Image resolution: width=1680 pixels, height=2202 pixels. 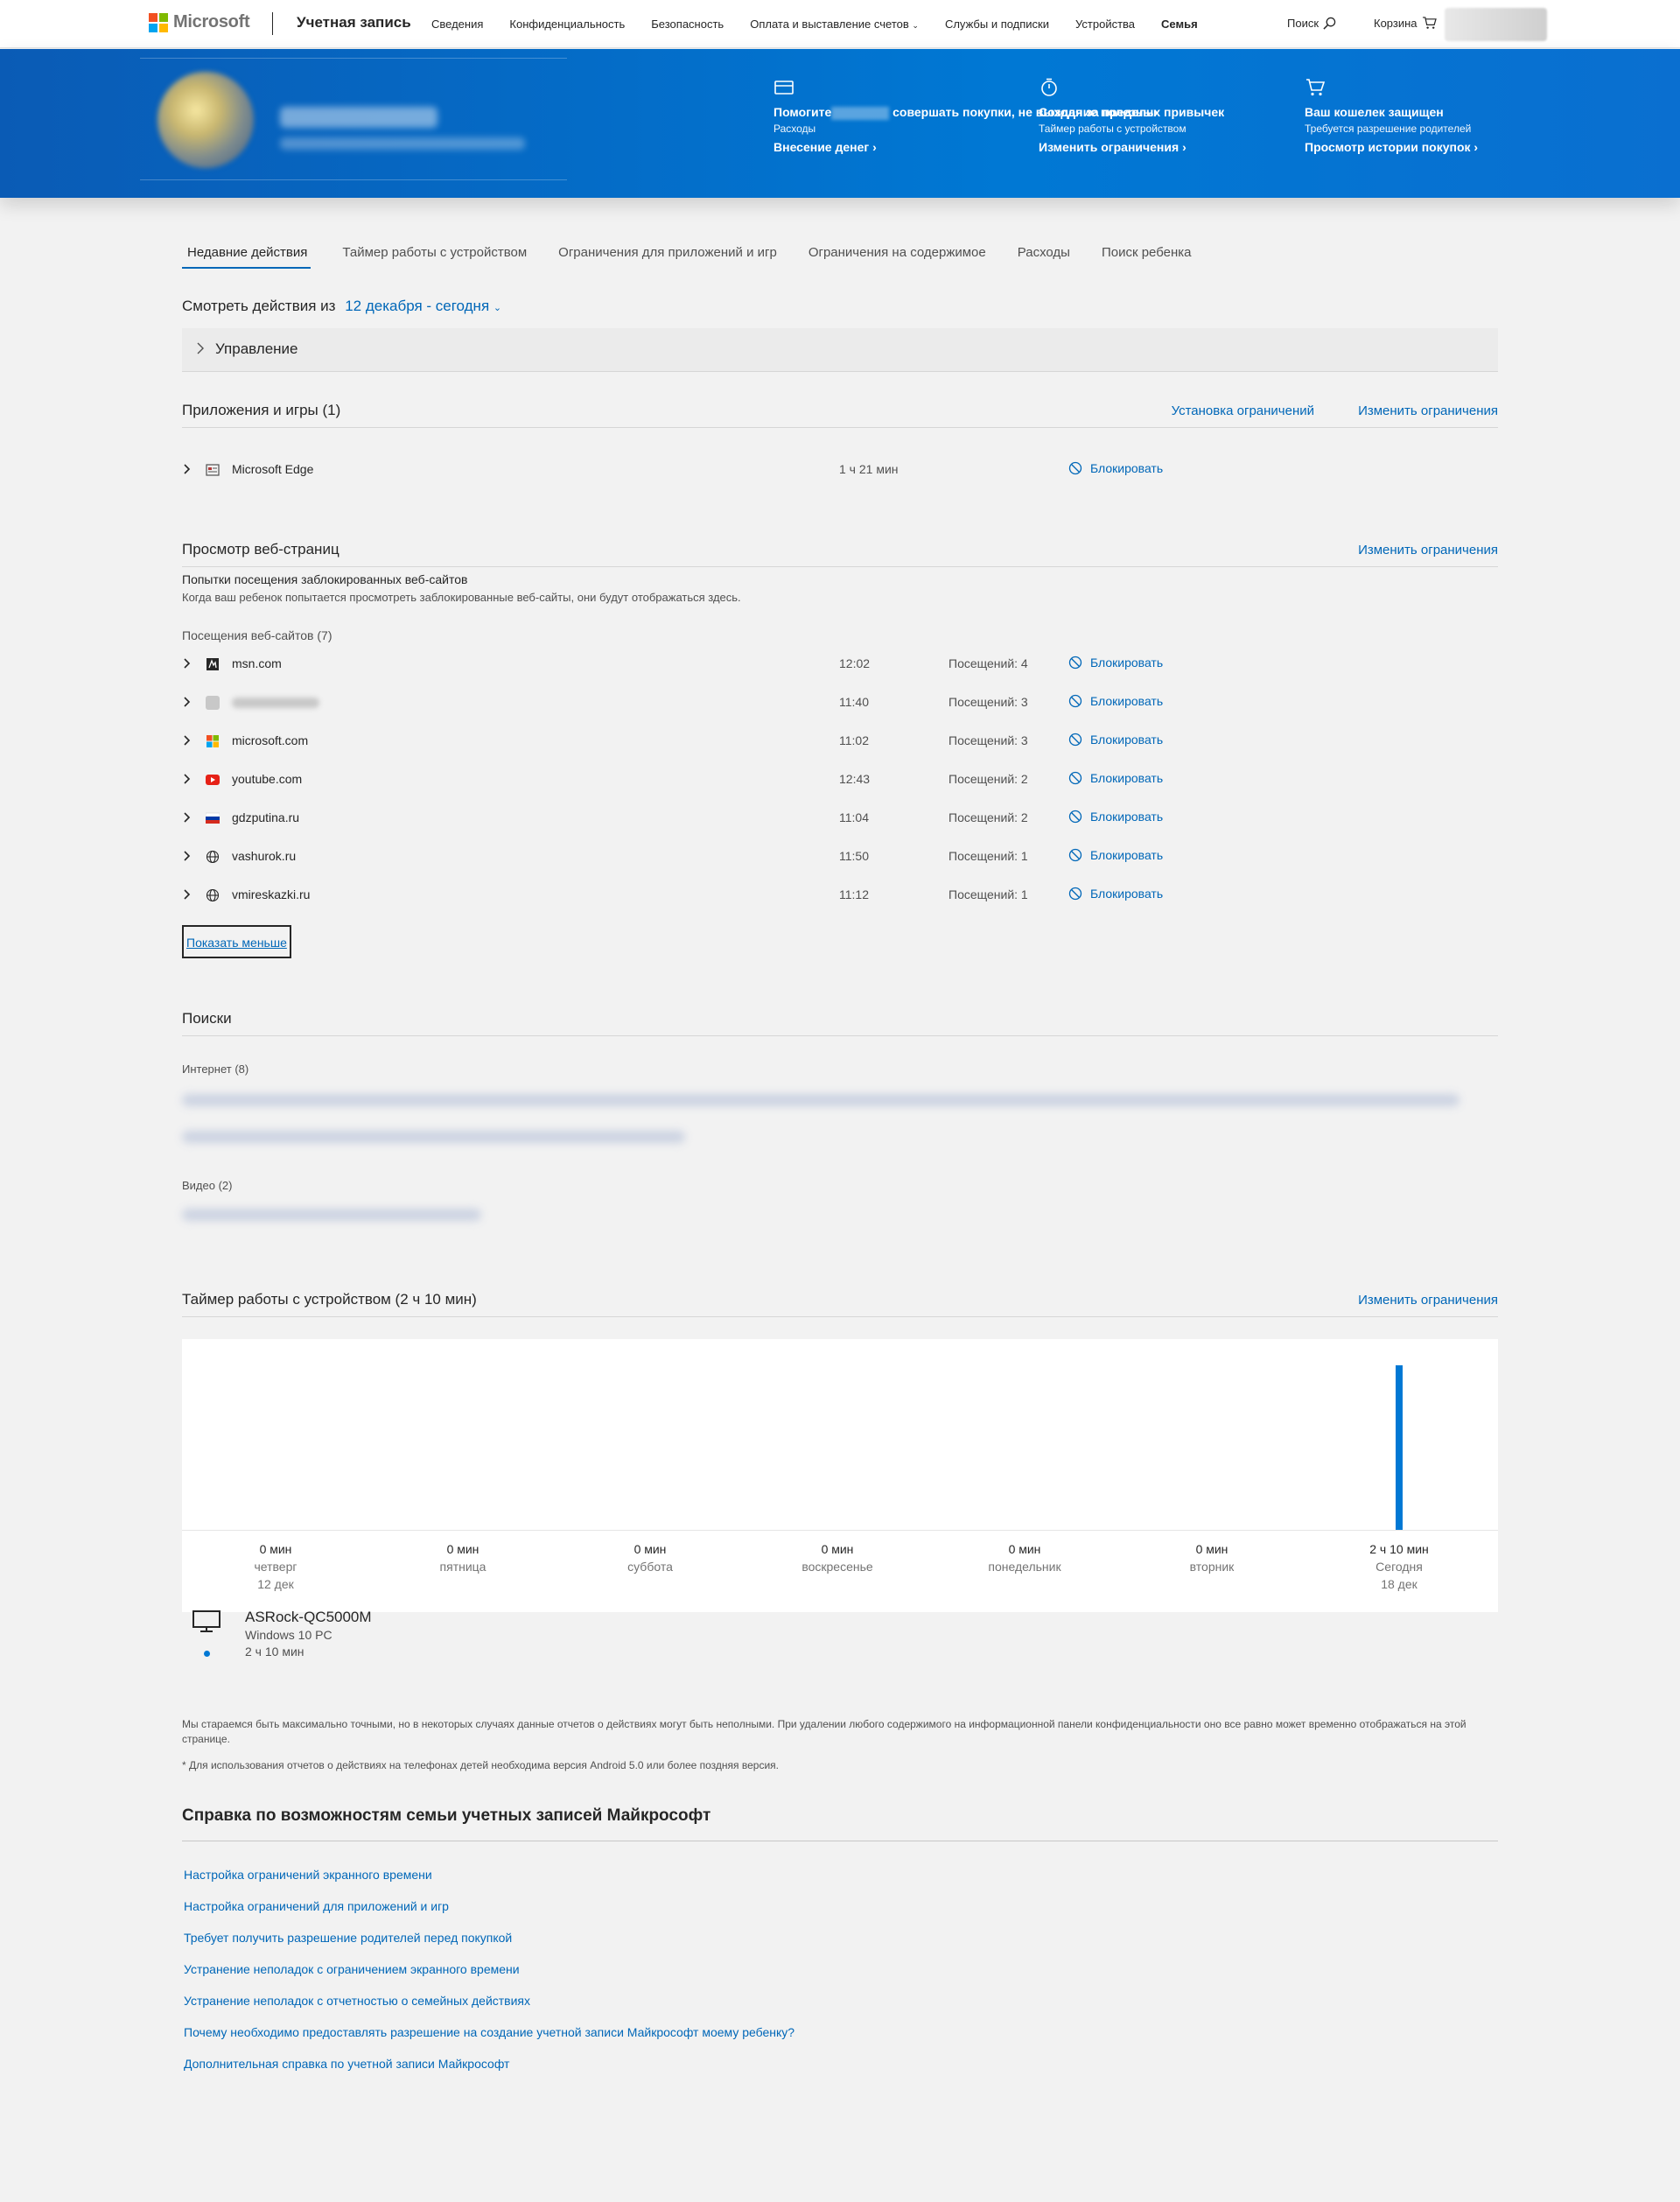 What do you see at coordinates (1399, 1447) in the screenshot?
I see `chart-bar` at bounding box center [1399, 1447].